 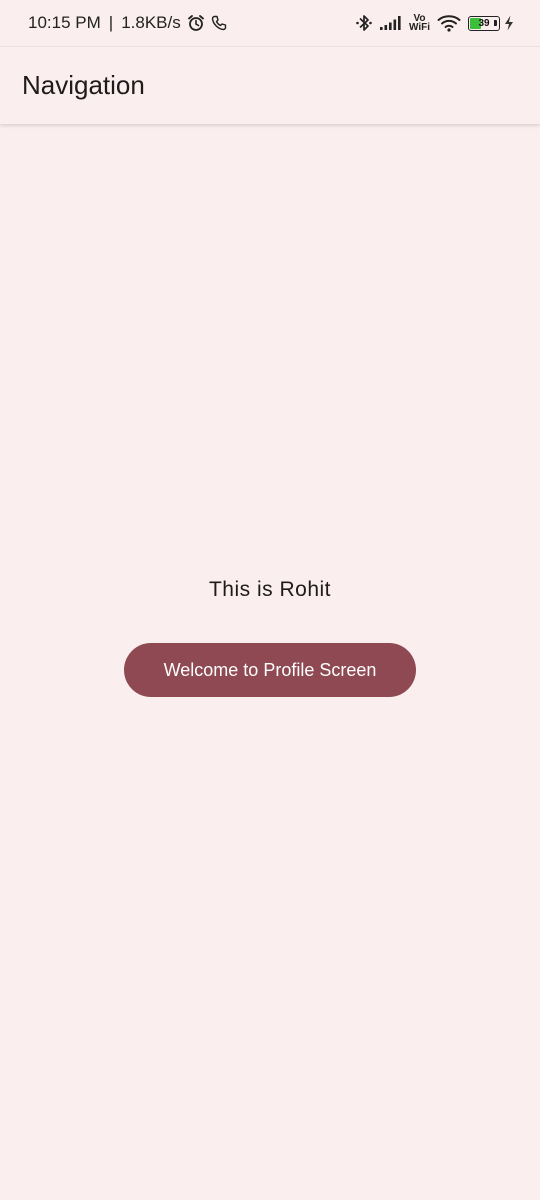 What do you see at coordinates (270, 670) in the screenshot?
I see `profile-button: Welcome to Profile Screen` at bounding box center [270, 670].